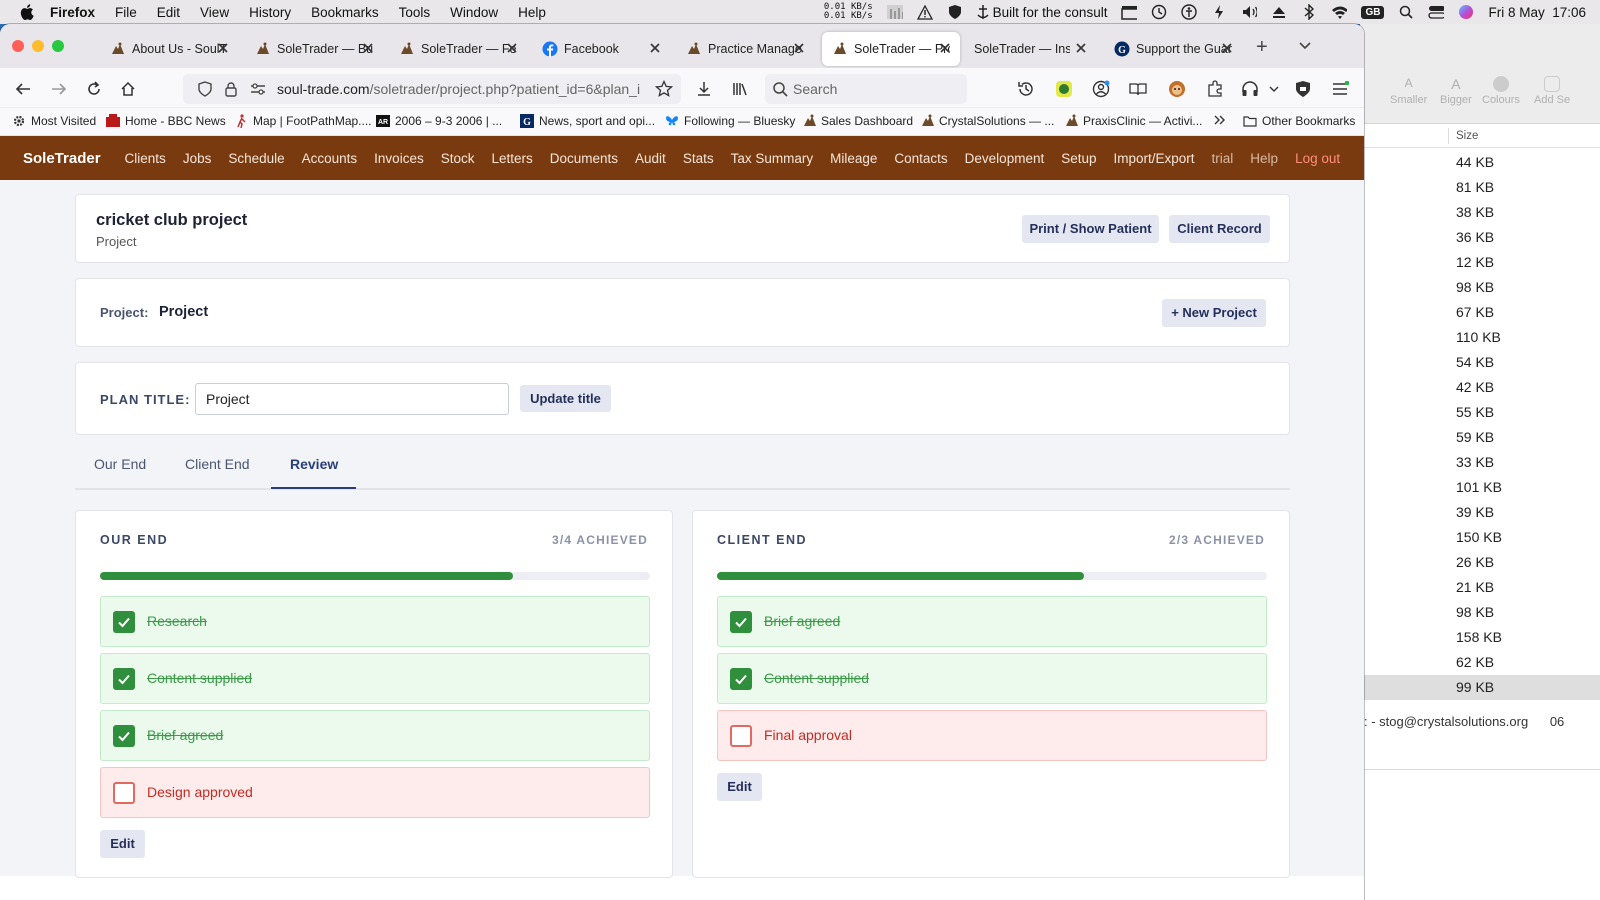 The height and width of the screenshot is (900, 1600). I want to click on extension-green-icon, so click(1064, 89).